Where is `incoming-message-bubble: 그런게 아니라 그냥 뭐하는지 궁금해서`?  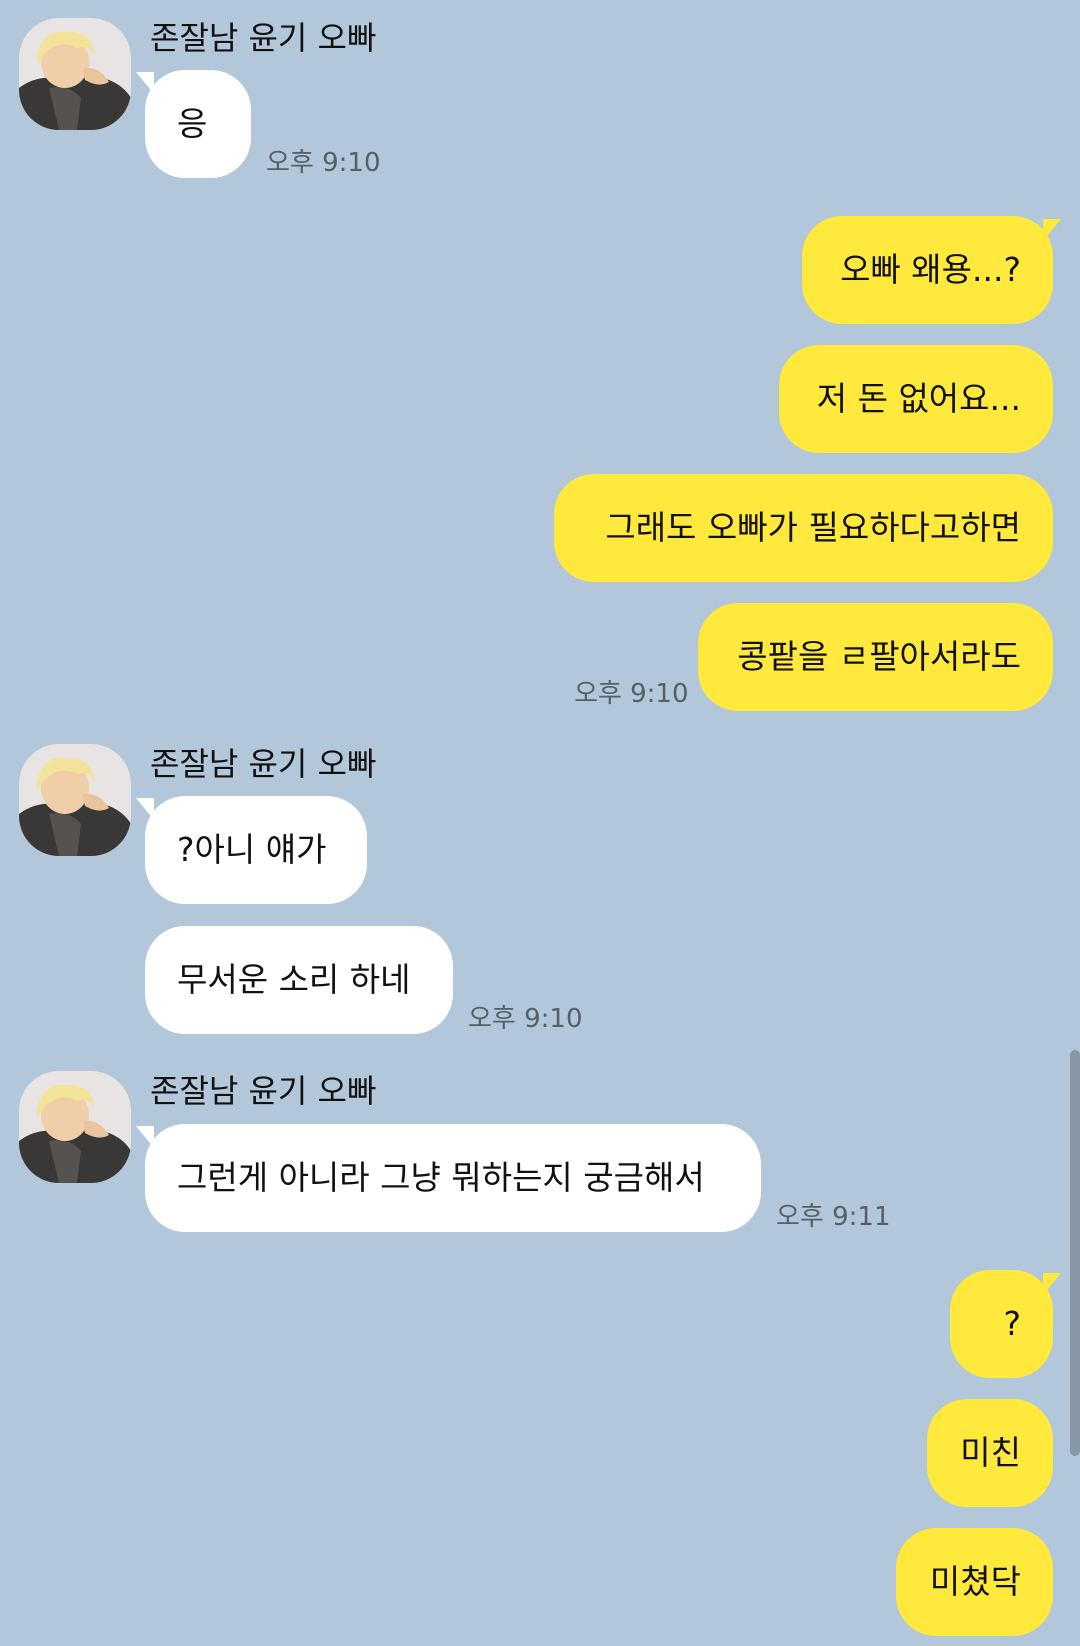 incoming-message-bubble: 그런게 아니라 그냥 뭐하는지 궁금해서 is located at coordinates (453, 1178).